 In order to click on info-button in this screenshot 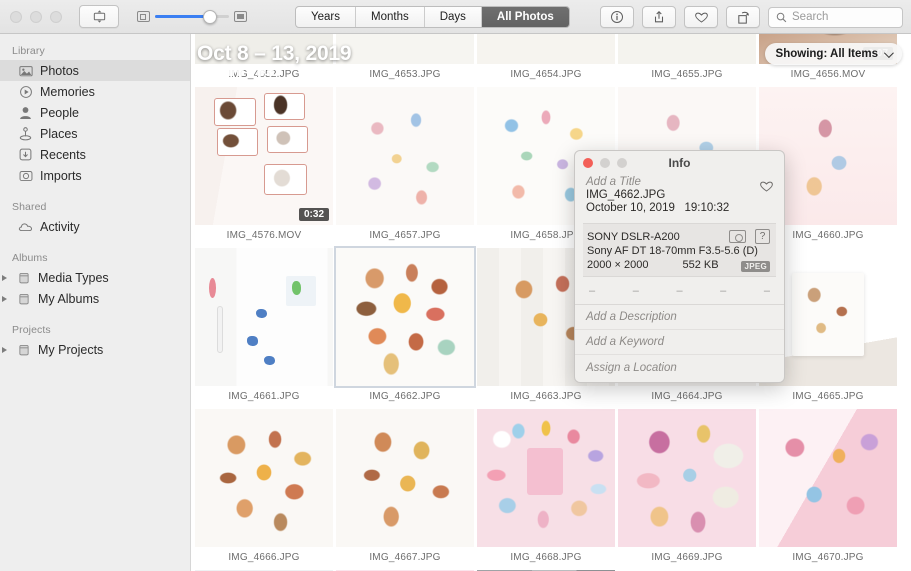, I will do `click(617, 17)`.